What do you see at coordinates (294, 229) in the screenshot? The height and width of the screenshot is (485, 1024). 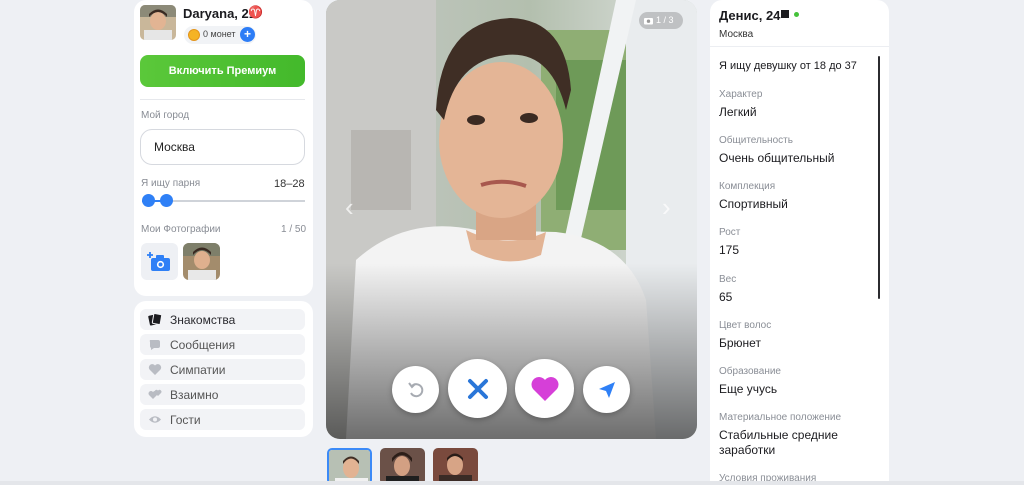 I see `my-photos-count: 1 / 50` at bounding box center [294, 229].